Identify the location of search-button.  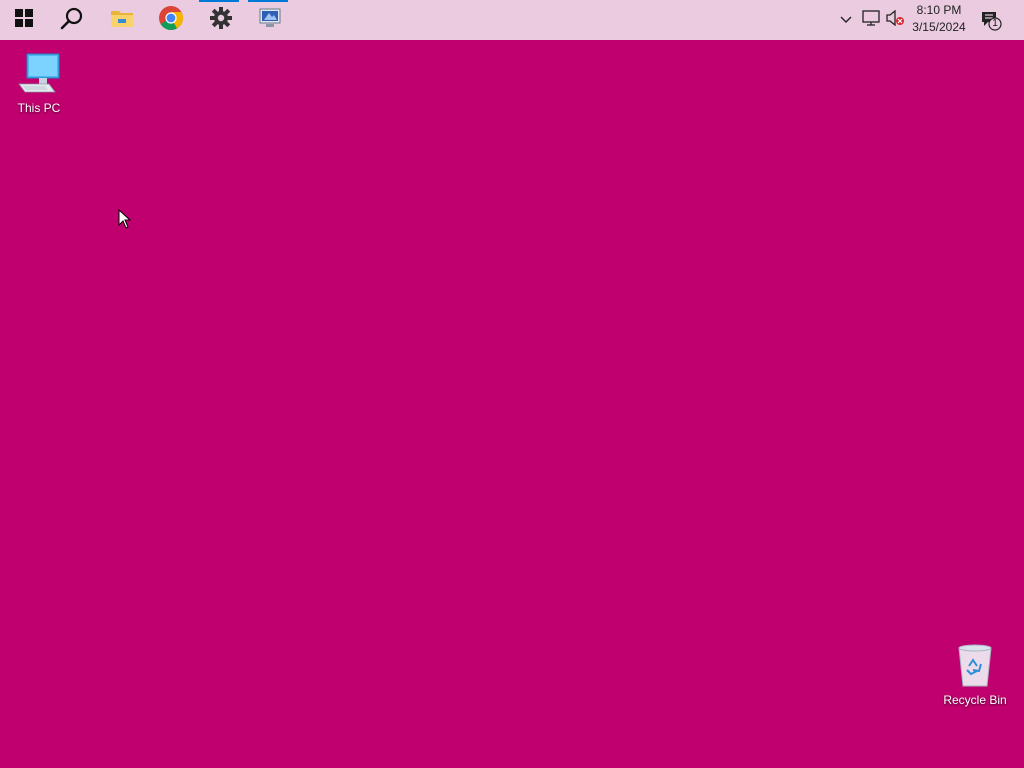
(72, 20).